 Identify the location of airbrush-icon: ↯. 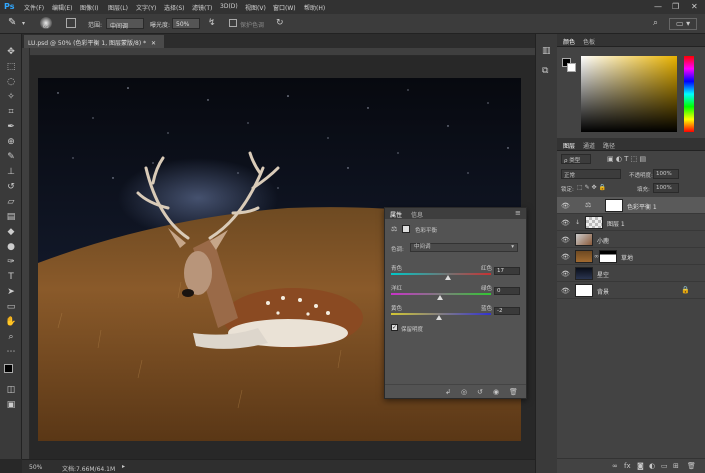
(212, 23).